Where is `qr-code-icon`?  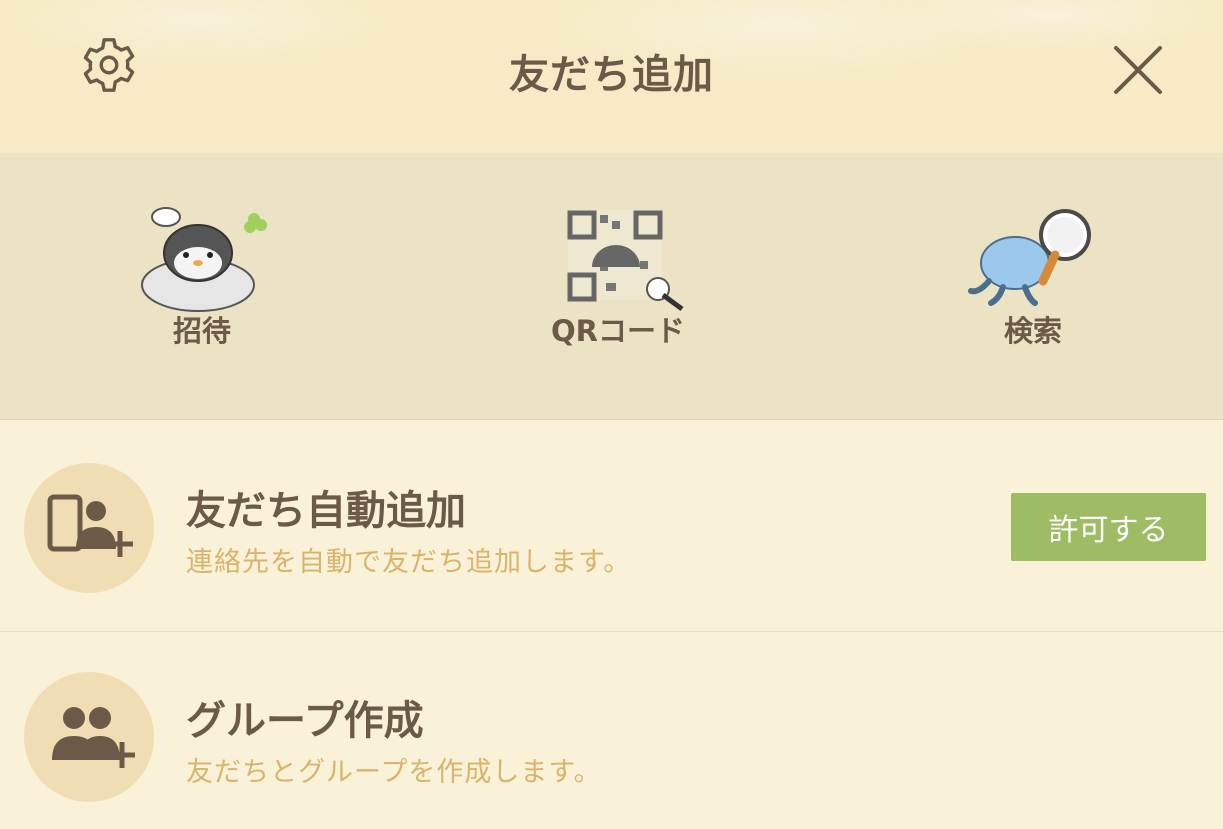 qr-code-icon is located at coordinates (625, 261).